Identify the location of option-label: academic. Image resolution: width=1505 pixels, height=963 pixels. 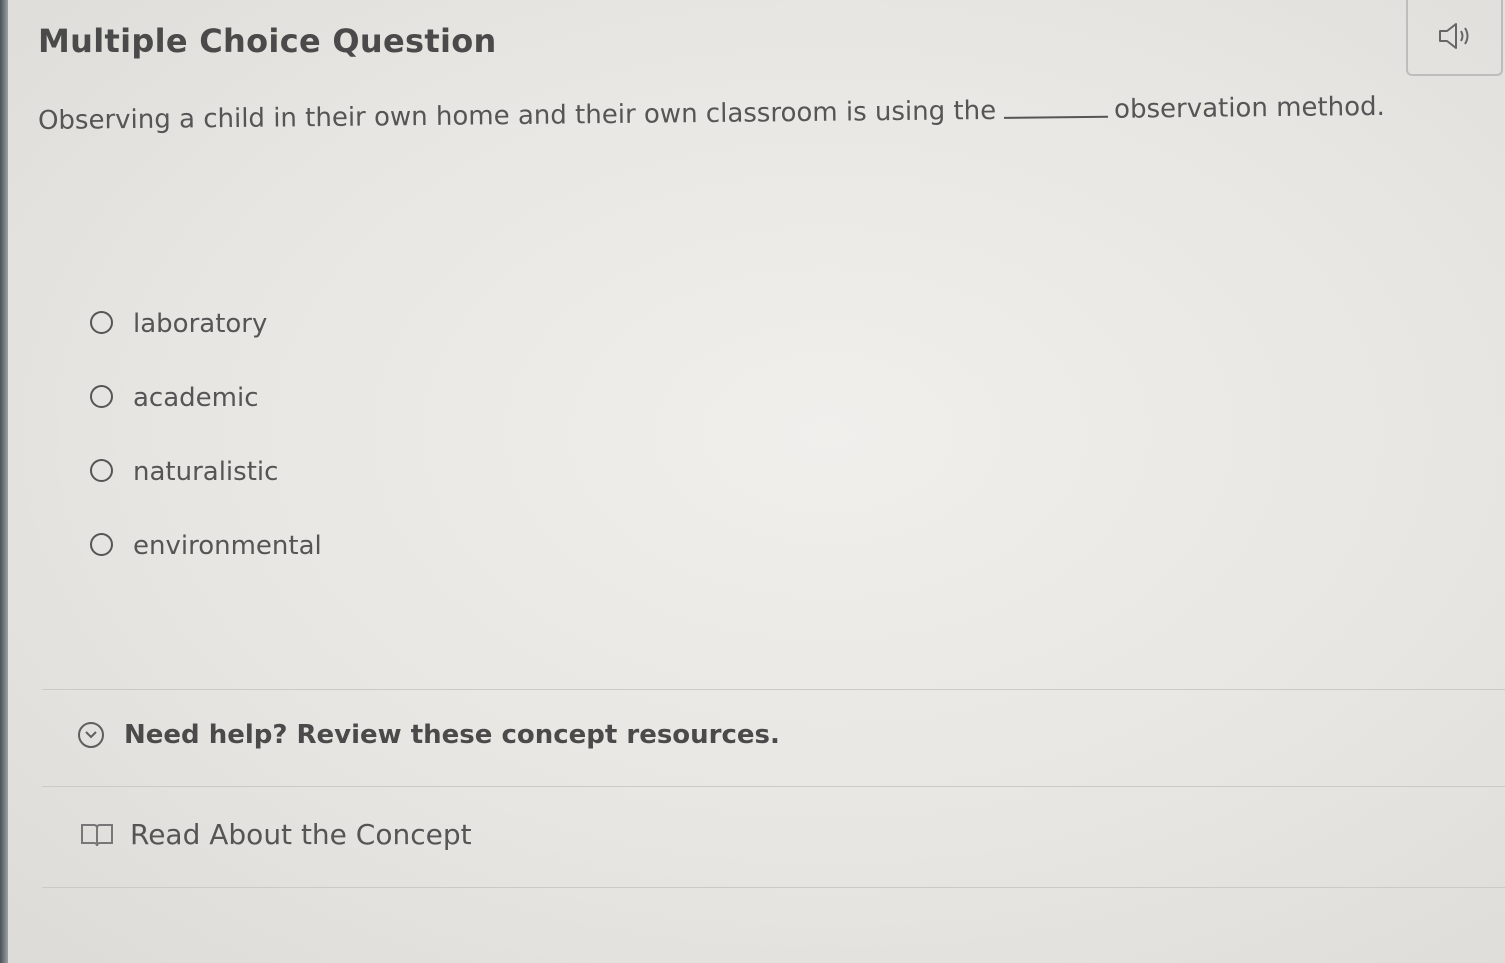
(196, 398).